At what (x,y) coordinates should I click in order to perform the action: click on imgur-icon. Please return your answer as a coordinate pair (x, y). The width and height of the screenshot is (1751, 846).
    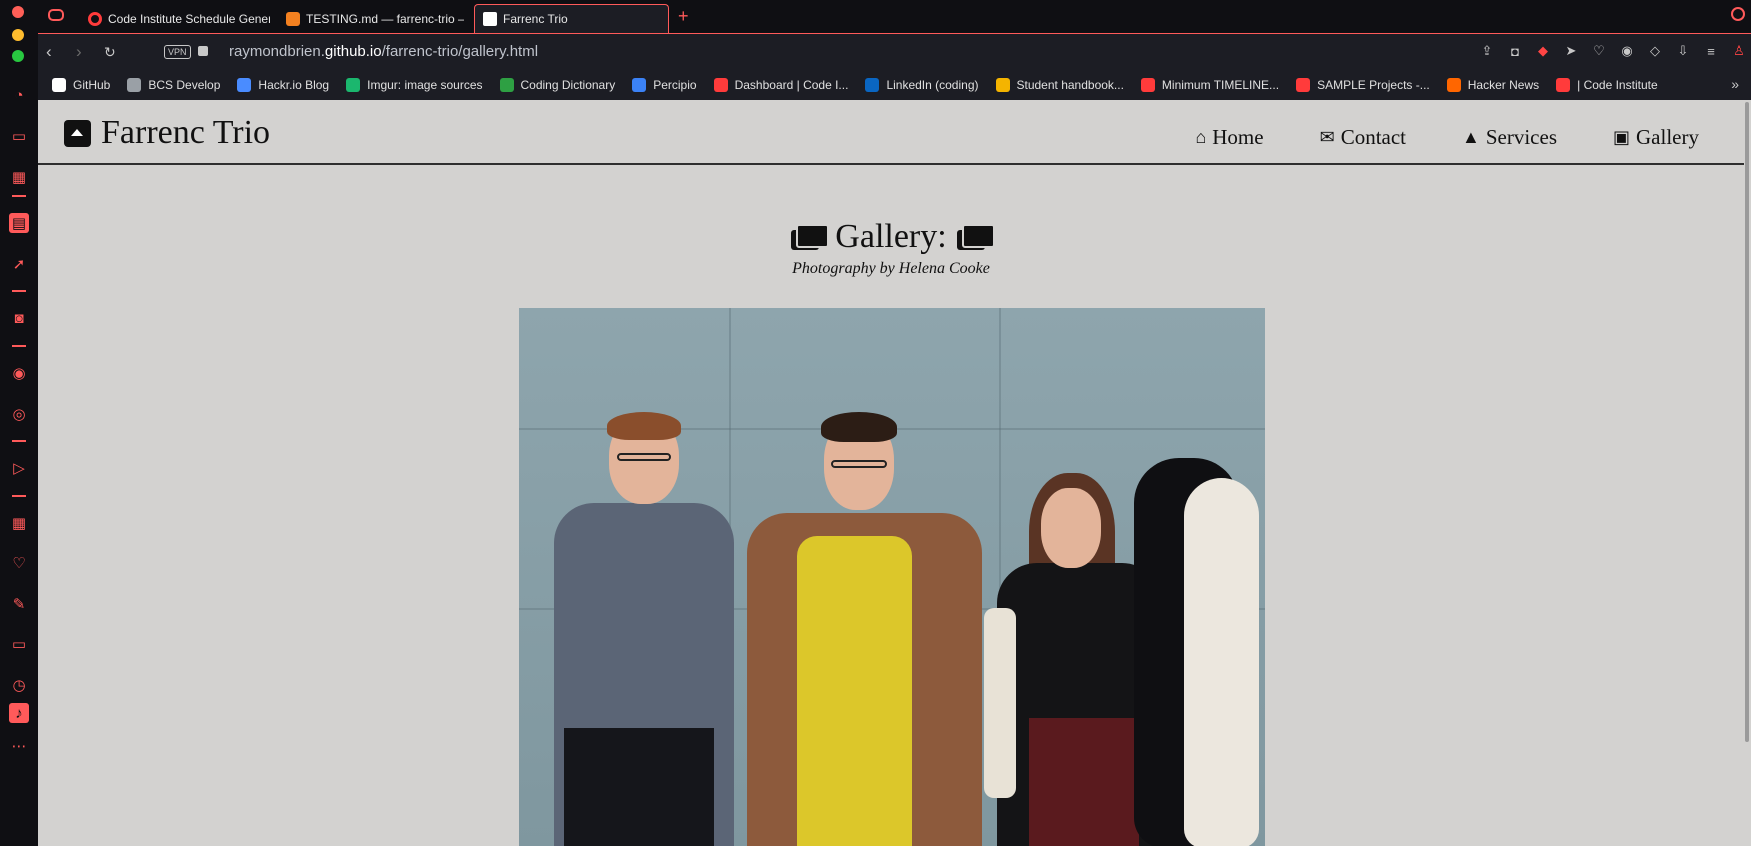
    Looking at the image, I should click on (353, 85).